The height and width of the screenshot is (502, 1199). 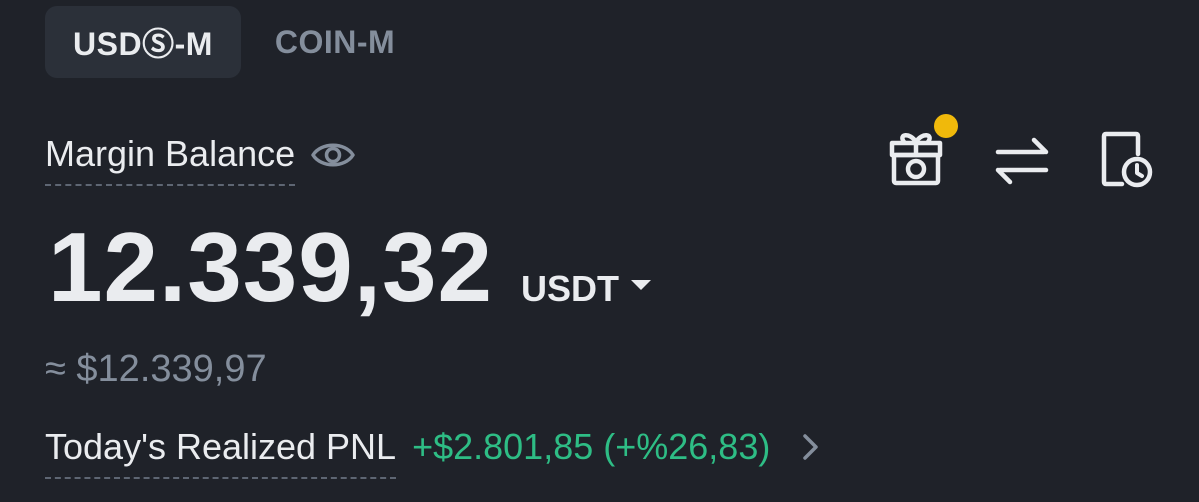 I want to click on notification-dot, so click(x=946, y=126).